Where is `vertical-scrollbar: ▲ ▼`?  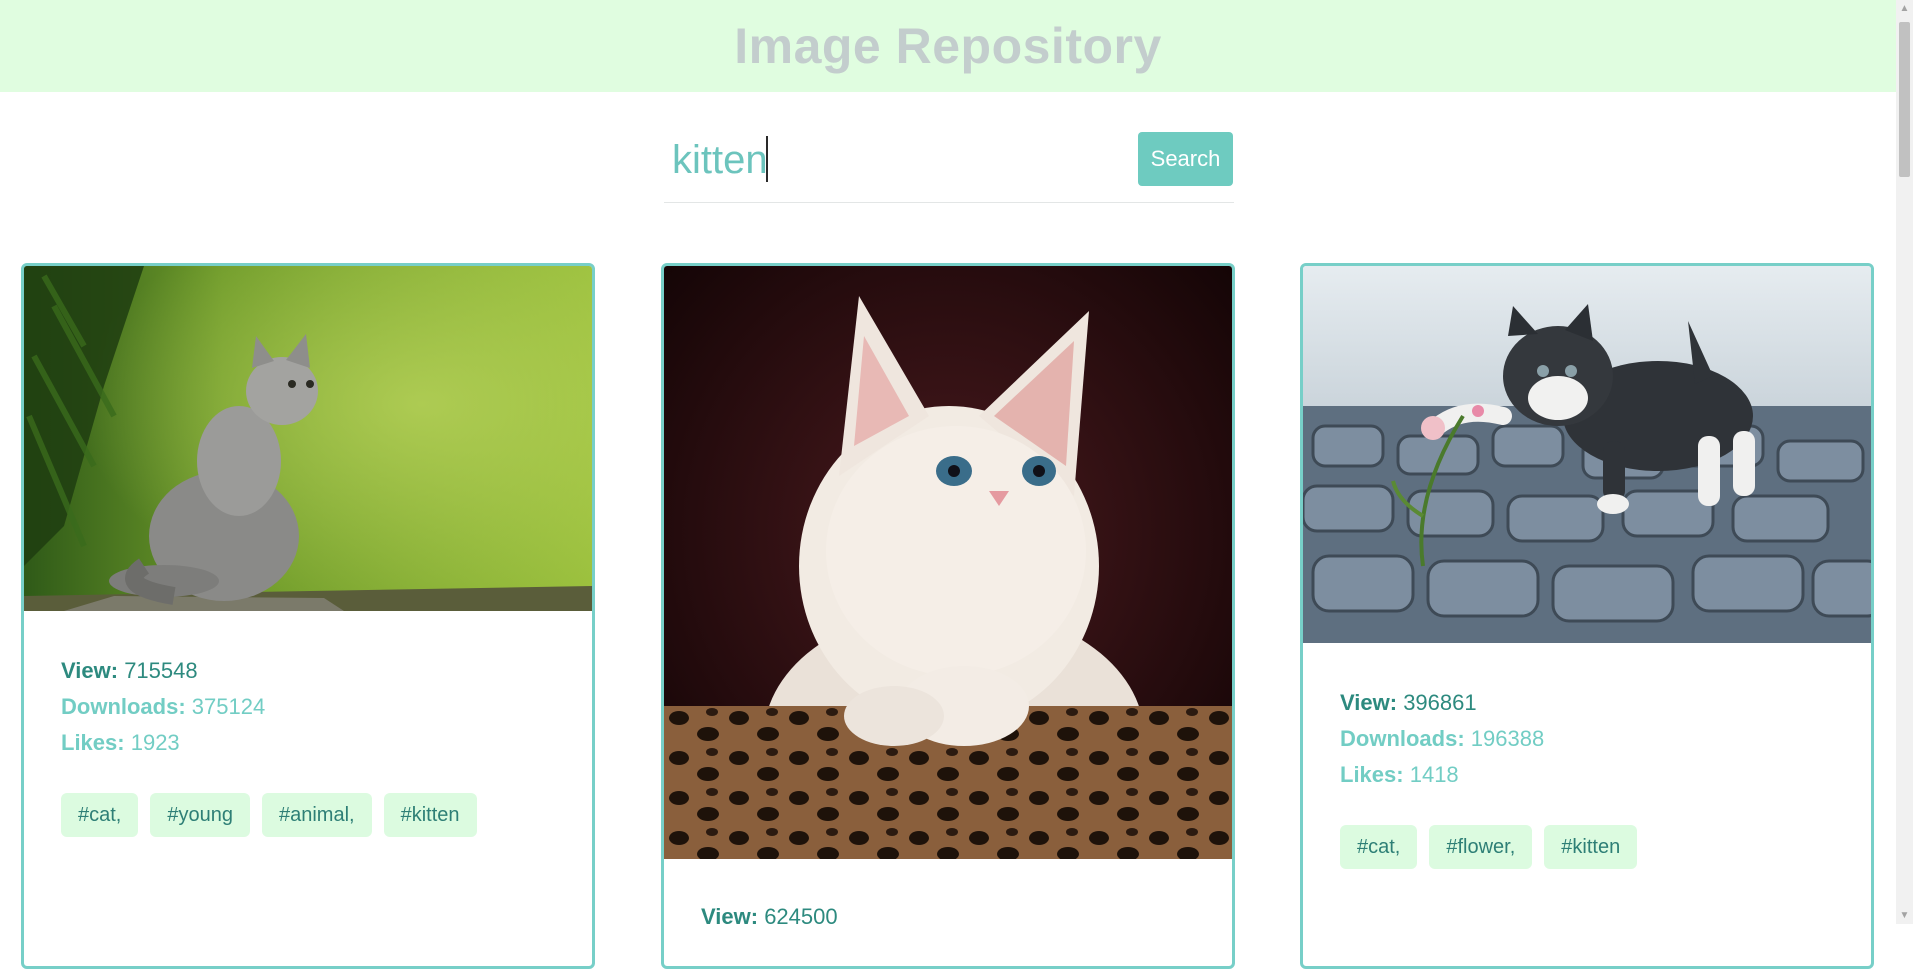 vertical-scrollbar: ▲ ▼ is located at coordinates (1904, 462).